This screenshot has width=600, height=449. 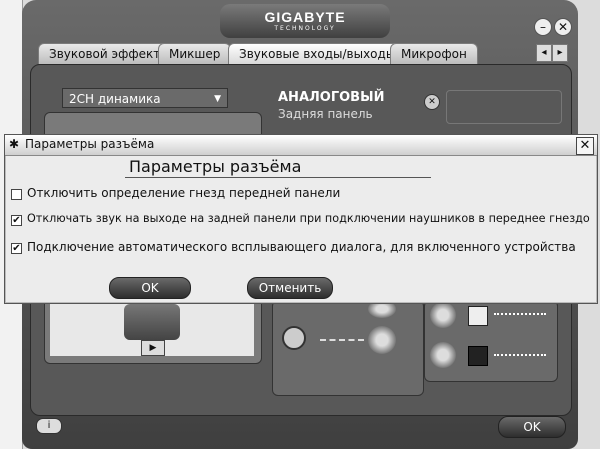 I want to click on microphone-icon, so click(x=294, y=338).